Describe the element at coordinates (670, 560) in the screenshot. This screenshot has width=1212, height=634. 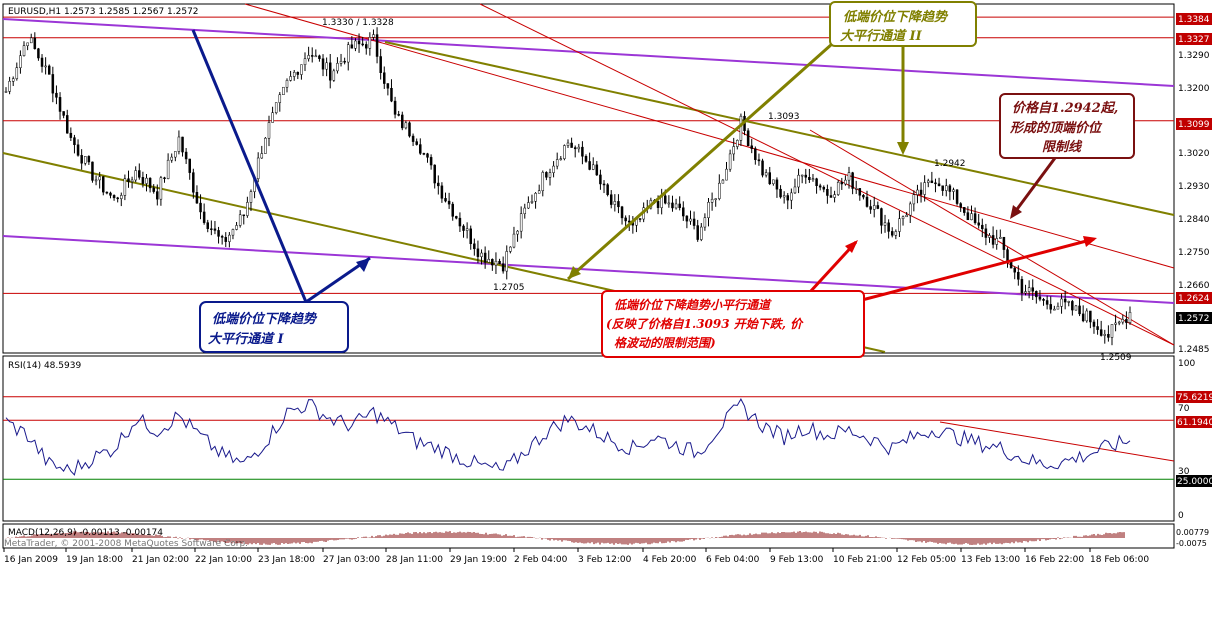
I see `time-label: 4 Feb 20:00` at that location.